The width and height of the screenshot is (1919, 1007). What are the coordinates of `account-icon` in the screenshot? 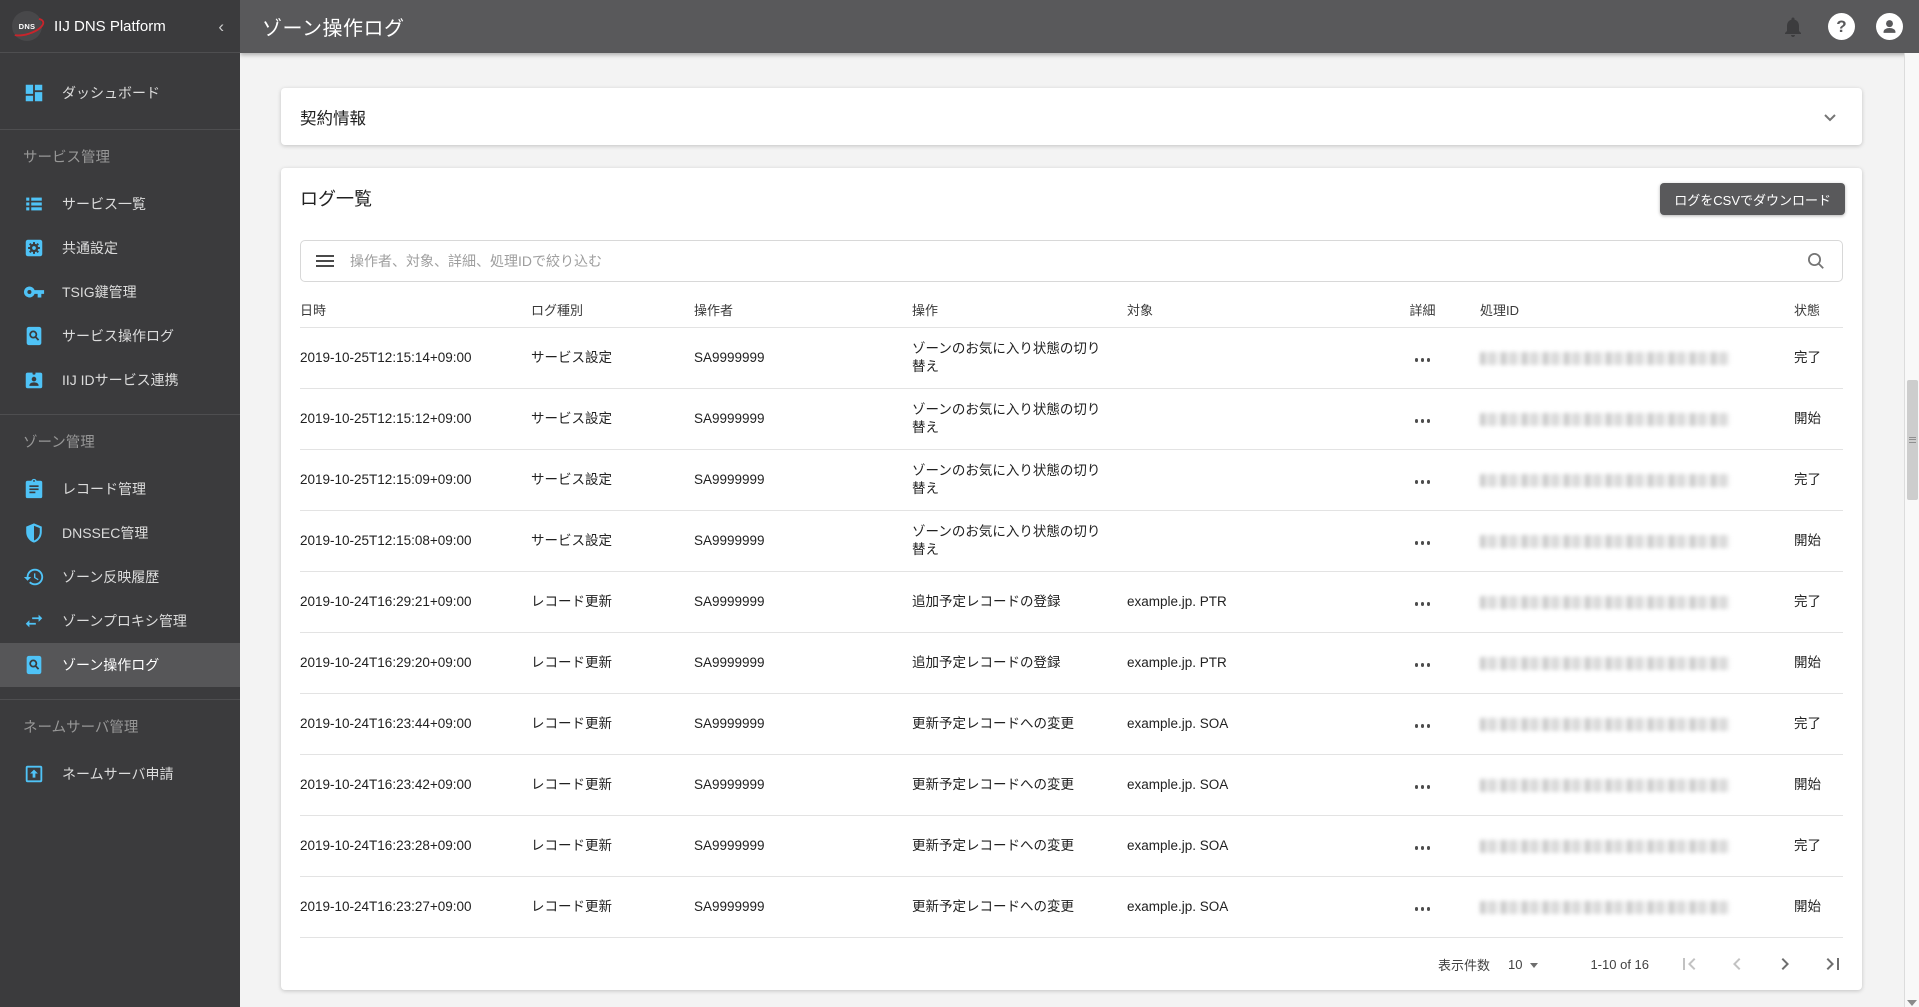 It's located at (1889, 26).